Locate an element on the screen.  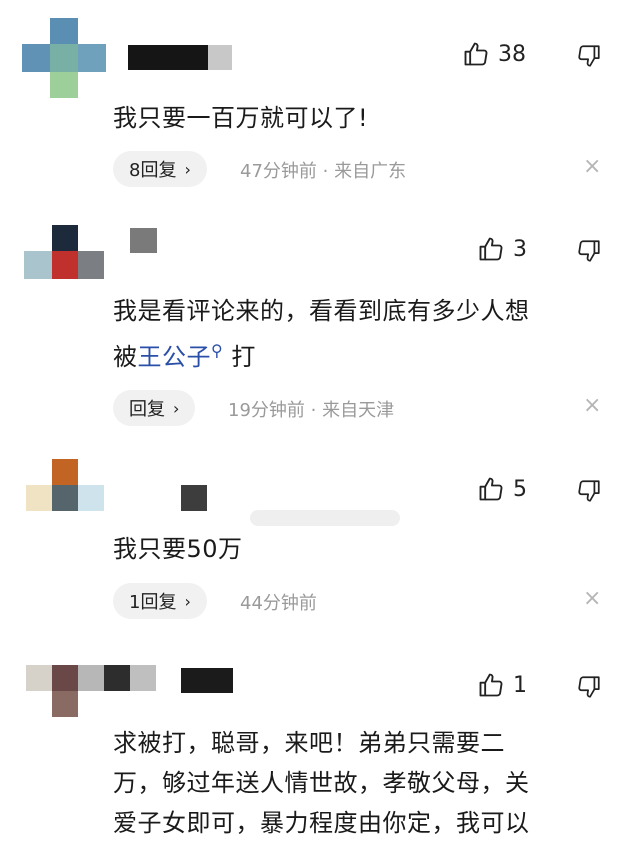
comment-text-line: 爱子女即可，暴力程度由你定，我可以 is located at coordinates (321, 823).